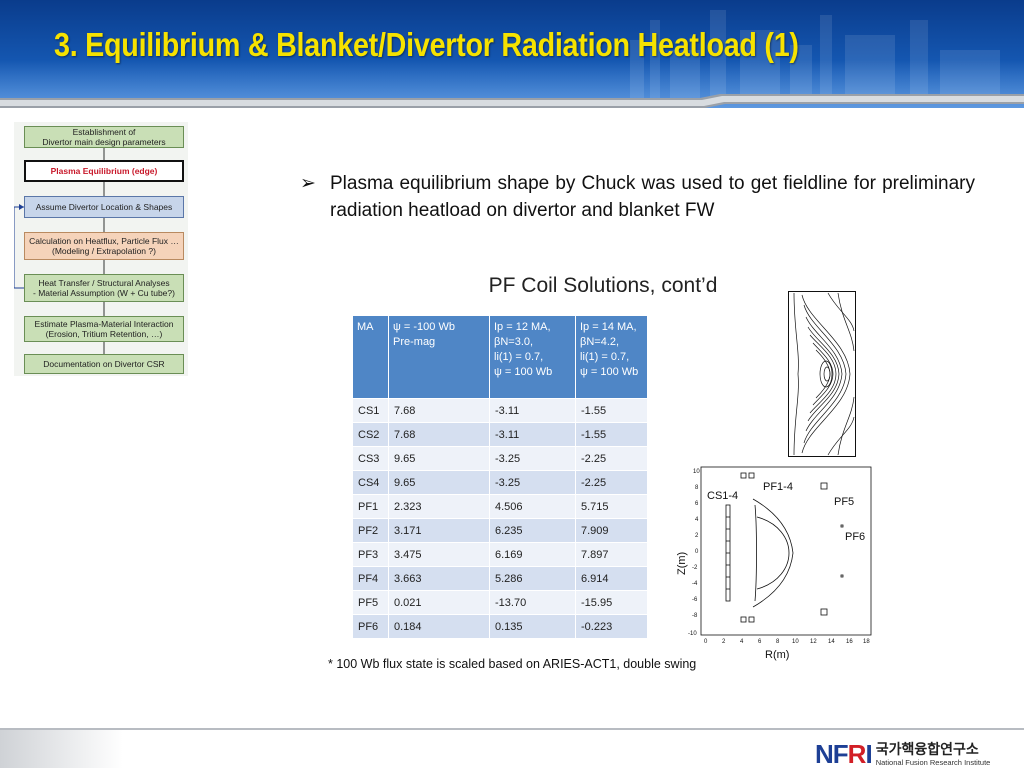 This screenshot has height=770, width=1024. I want to click on table-header-cell: ψ = -100 Wb Pre-mag, so click(439, 357).